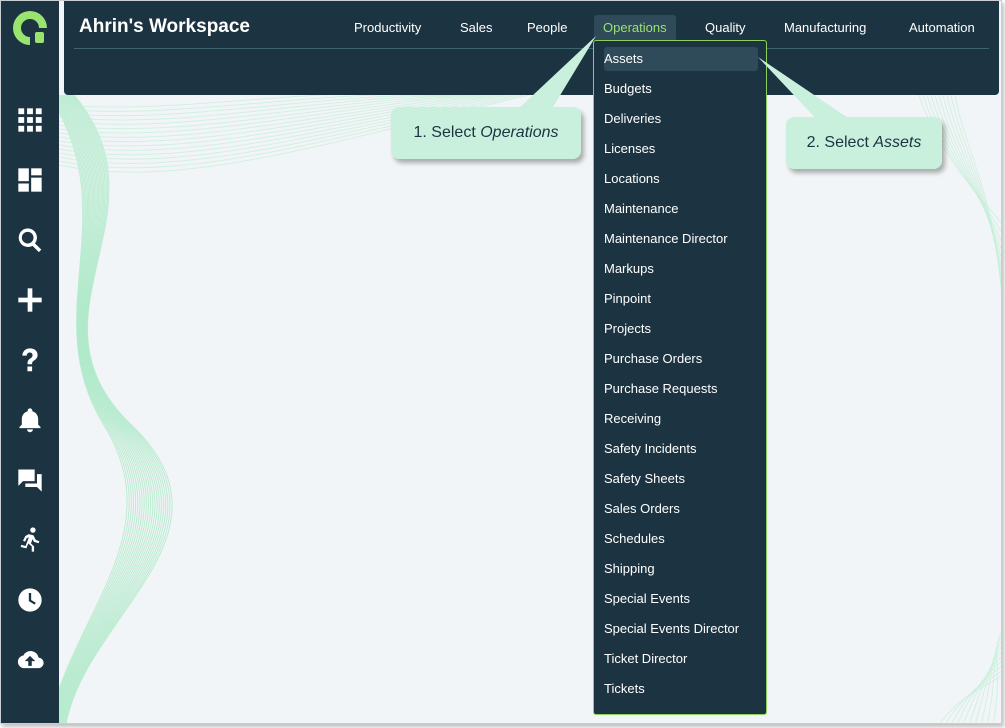 The height and width of the screenshot is (728, 1005). What do you see at coordinates (897, 142) in the screenshot?
I see `step-2-target: Assets` at bounding box center [897, 142].